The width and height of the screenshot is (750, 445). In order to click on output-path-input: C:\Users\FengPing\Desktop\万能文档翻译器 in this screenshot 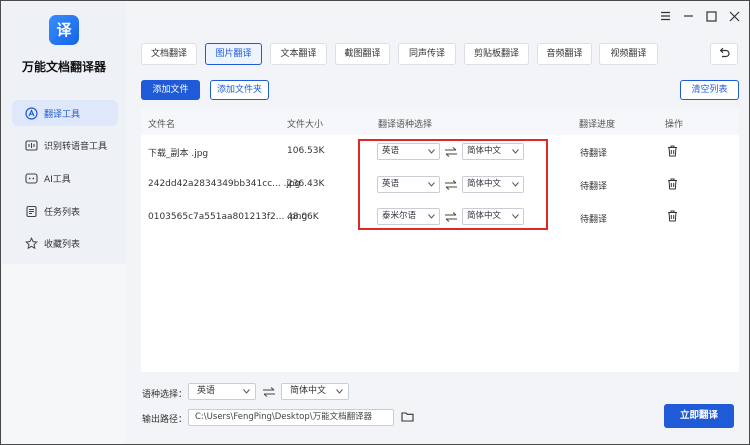, I will do `click(291, 417)`.